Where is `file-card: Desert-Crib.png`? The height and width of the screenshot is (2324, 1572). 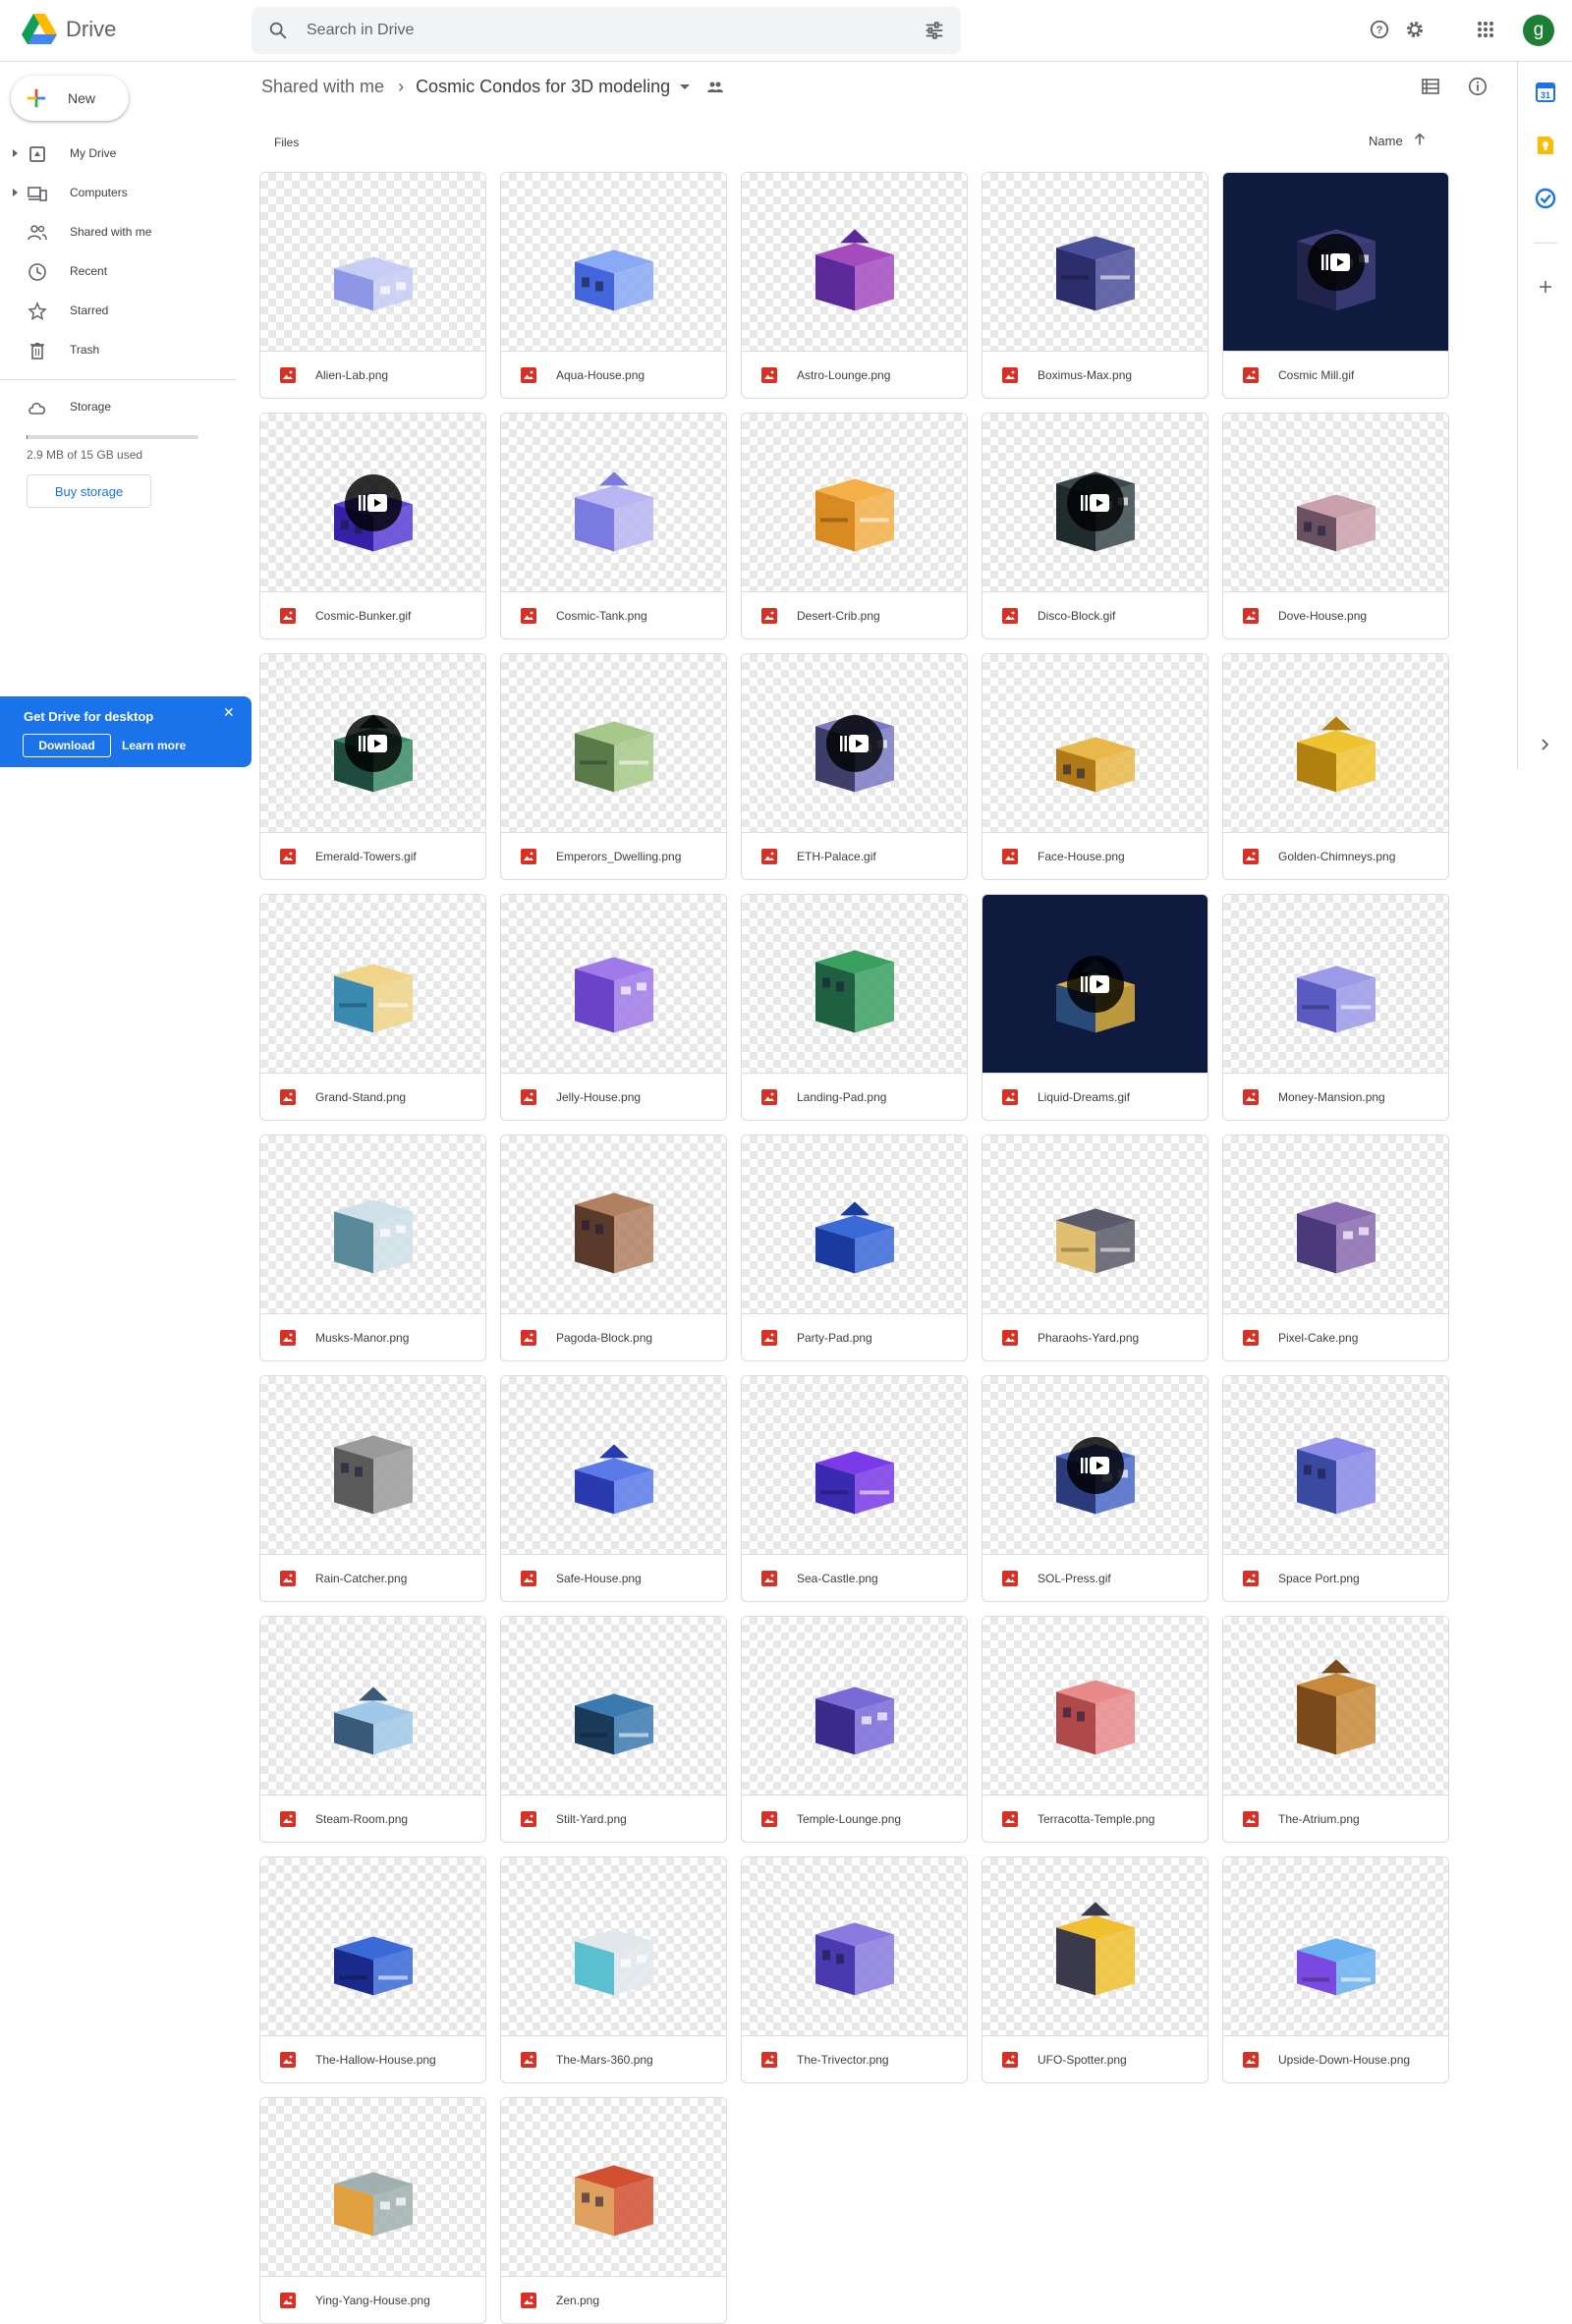 file-card: Desert-Crib.png is located at coordinates (854, 526).